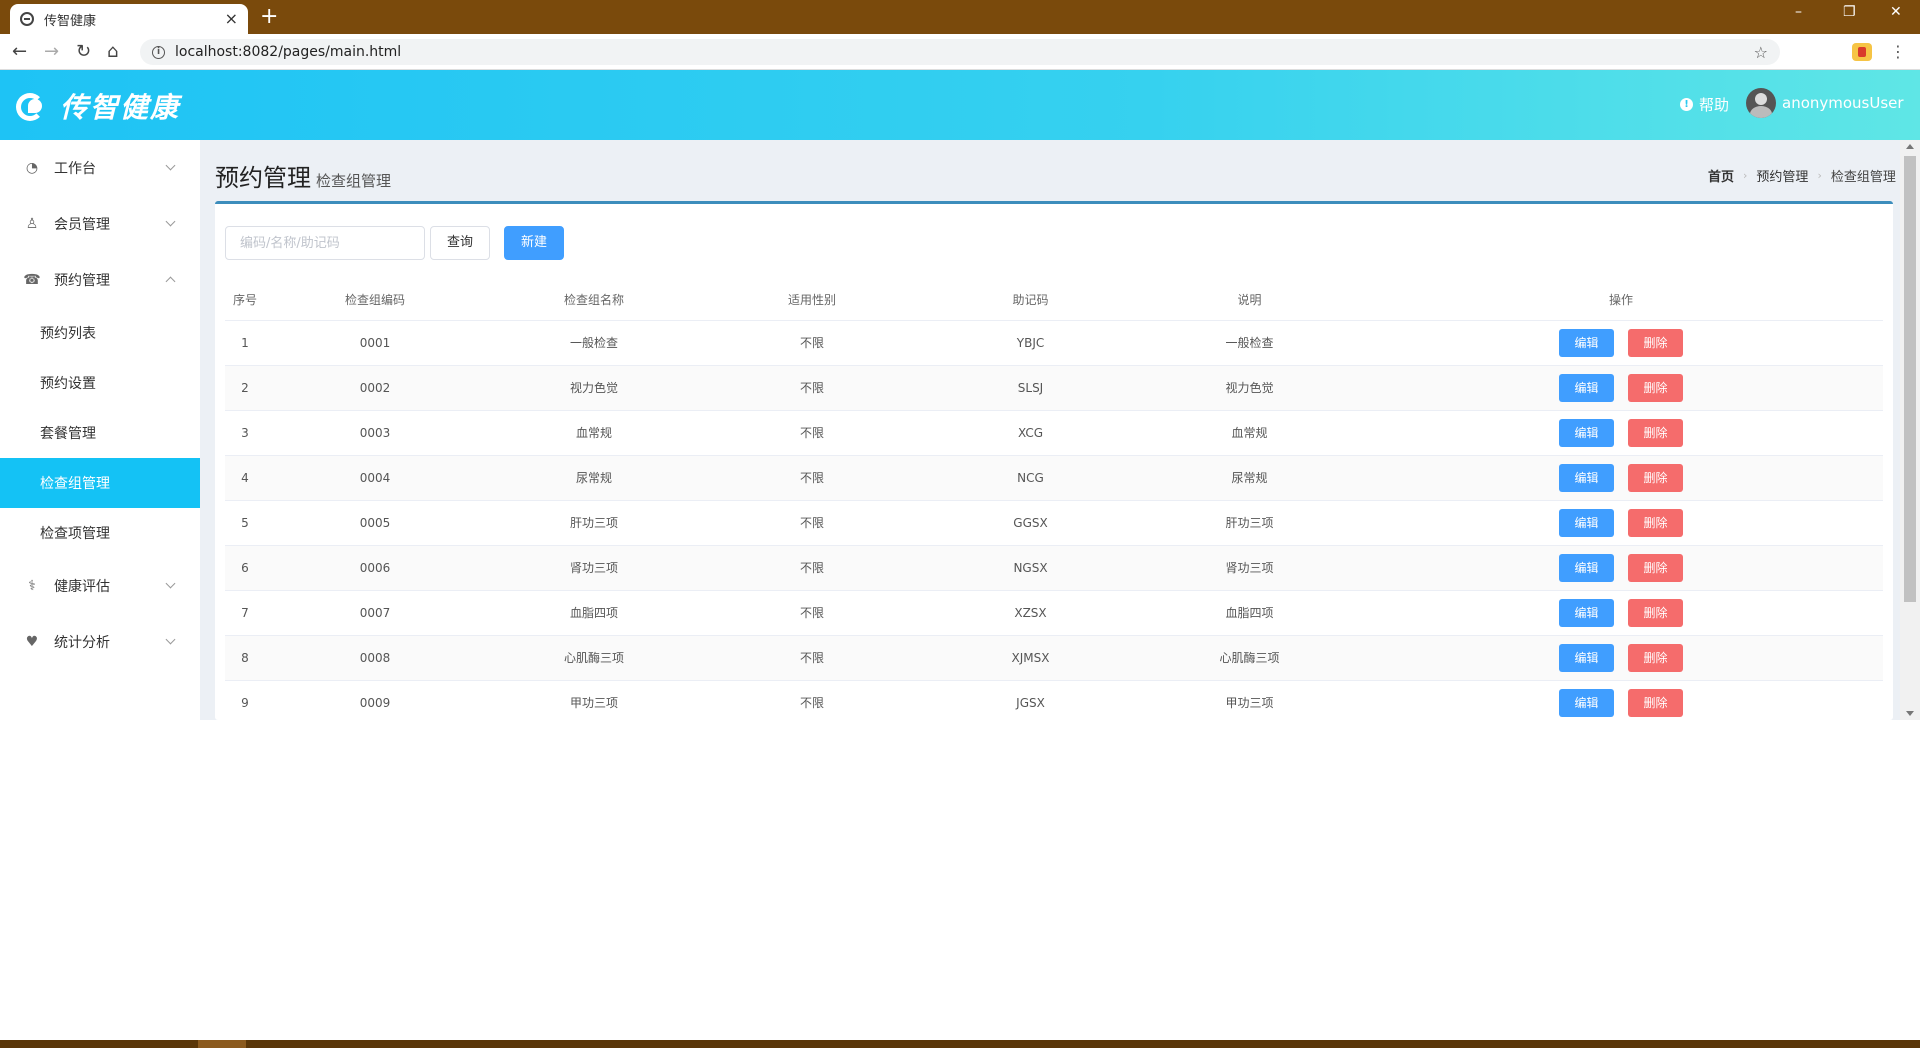  Describe the element at coordinates (100, 224) in the screenshot. I see `sidebar-item-members: ♙ 会员管理` at that location.